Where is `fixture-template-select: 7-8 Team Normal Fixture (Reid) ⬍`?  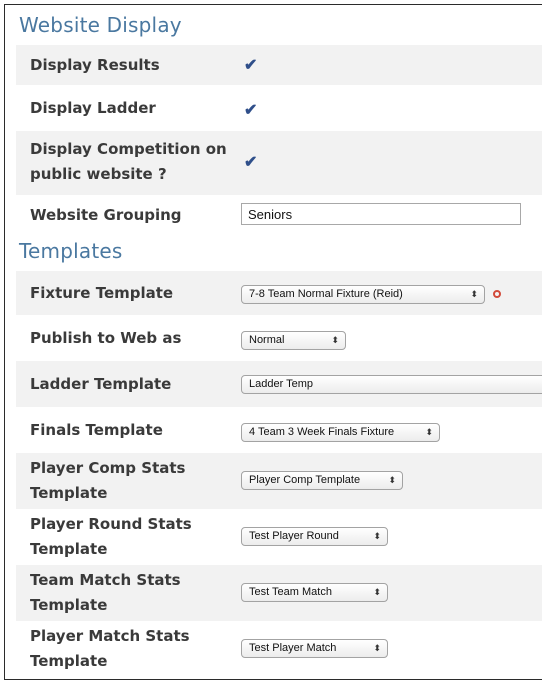 fixture-template-select: 7-8 Team Normal Fixture (Reid) ⬍ is located at coordinates (363, 294).